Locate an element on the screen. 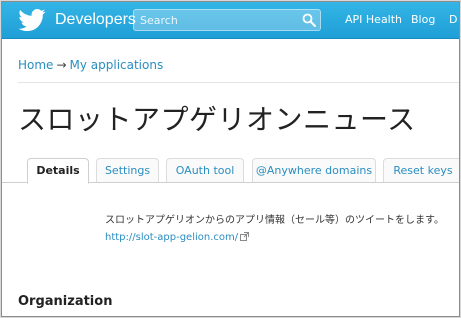  nav-api-health: API Health is located at coordinates (373, 19).